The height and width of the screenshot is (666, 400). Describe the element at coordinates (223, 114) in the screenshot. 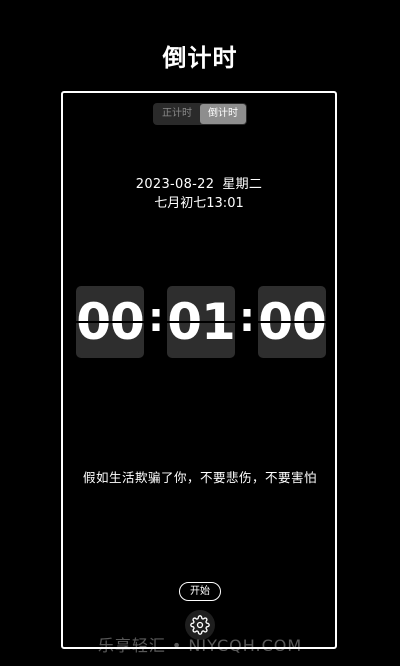

I see `tab-countdown: 倒计时` at that location.